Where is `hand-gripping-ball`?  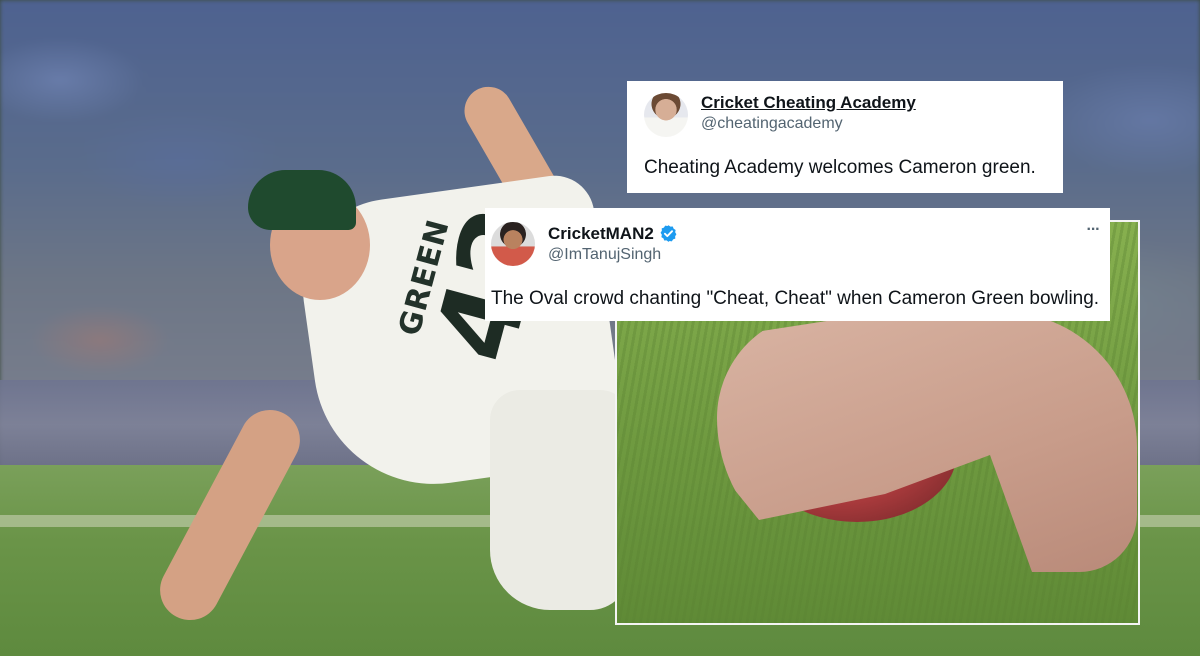
hand-gripping-ball is located at coordinates (927, 442).